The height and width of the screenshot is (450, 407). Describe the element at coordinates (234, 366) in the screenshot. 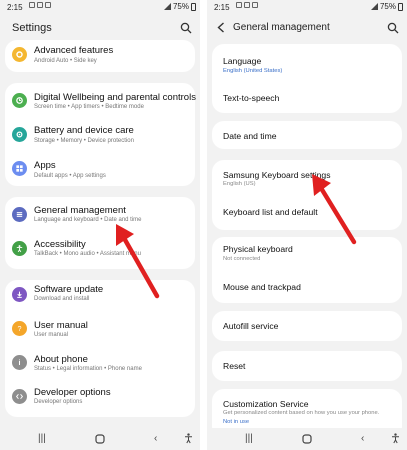

I see `setting-label: Reset` at that location.